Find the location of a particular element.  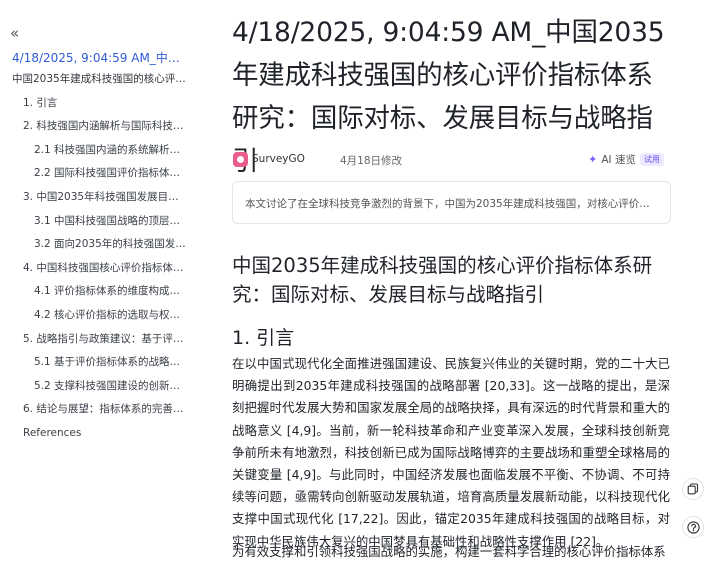

help-question-icon is located at coordinates (693, 527).